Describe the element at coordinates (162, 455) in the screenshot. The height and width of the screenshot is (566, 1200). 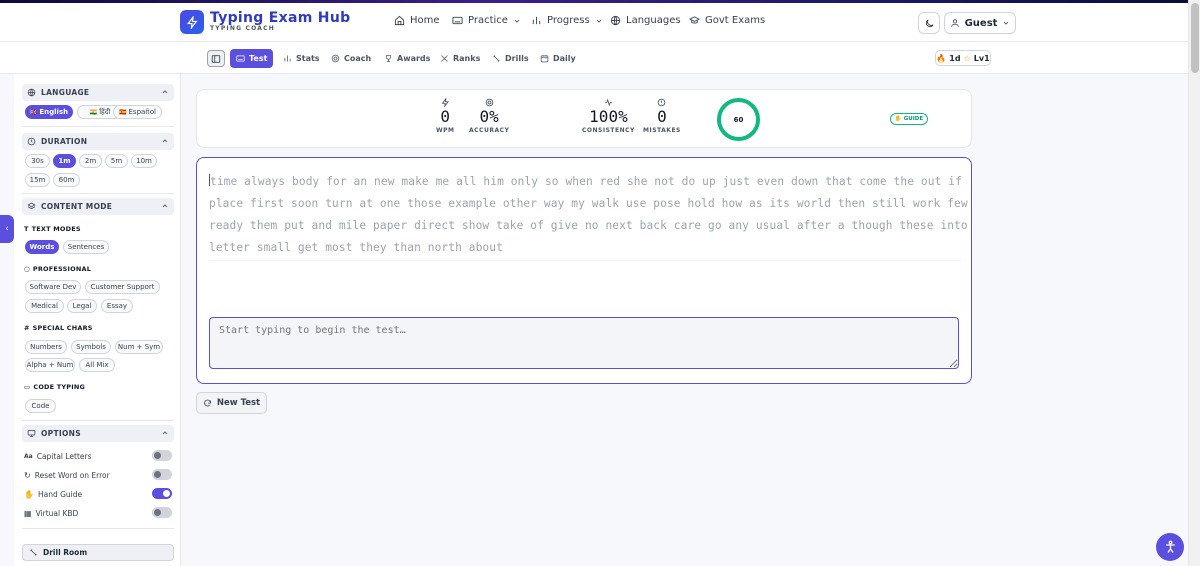
I see `capital-letters-toggle` at that location.